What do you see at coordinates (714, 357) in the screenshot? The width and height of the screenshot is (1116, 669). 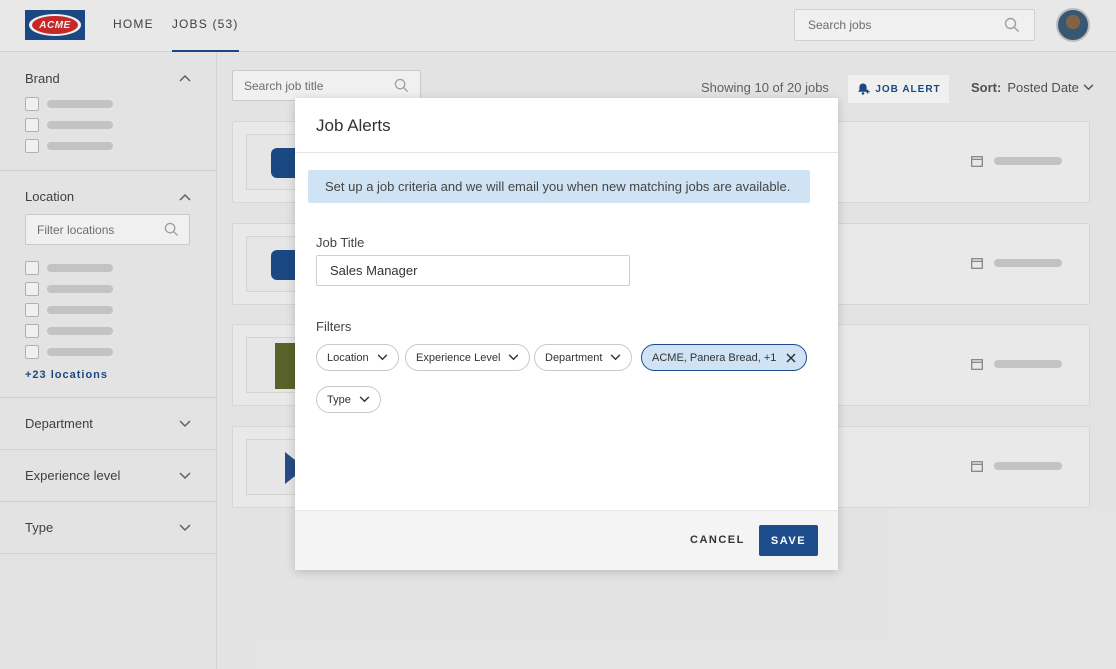 I see `chip-label: ACME, Panera Bread, +1` at bounding box center [714, 357].